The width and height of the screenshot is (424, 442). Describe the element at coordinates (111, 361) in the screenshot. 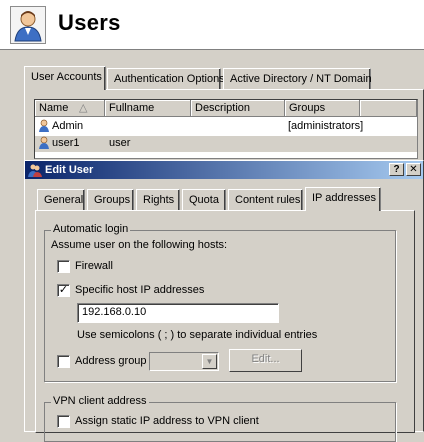

I see `address-group-label: Address group` at that location.